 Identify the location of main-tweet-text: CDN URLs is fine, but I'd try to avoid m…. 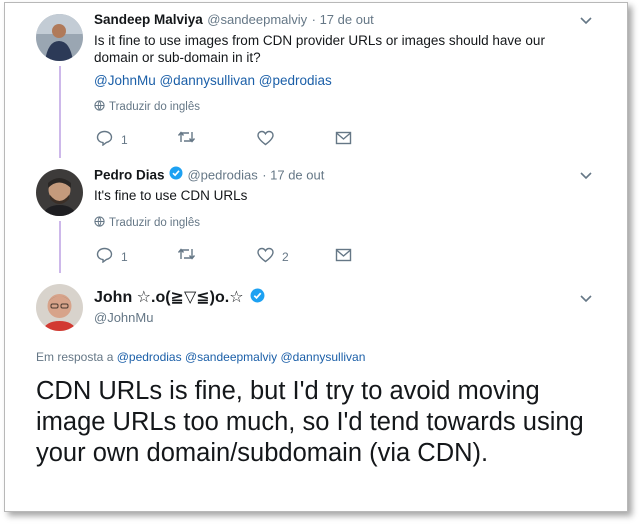
(310, 422).